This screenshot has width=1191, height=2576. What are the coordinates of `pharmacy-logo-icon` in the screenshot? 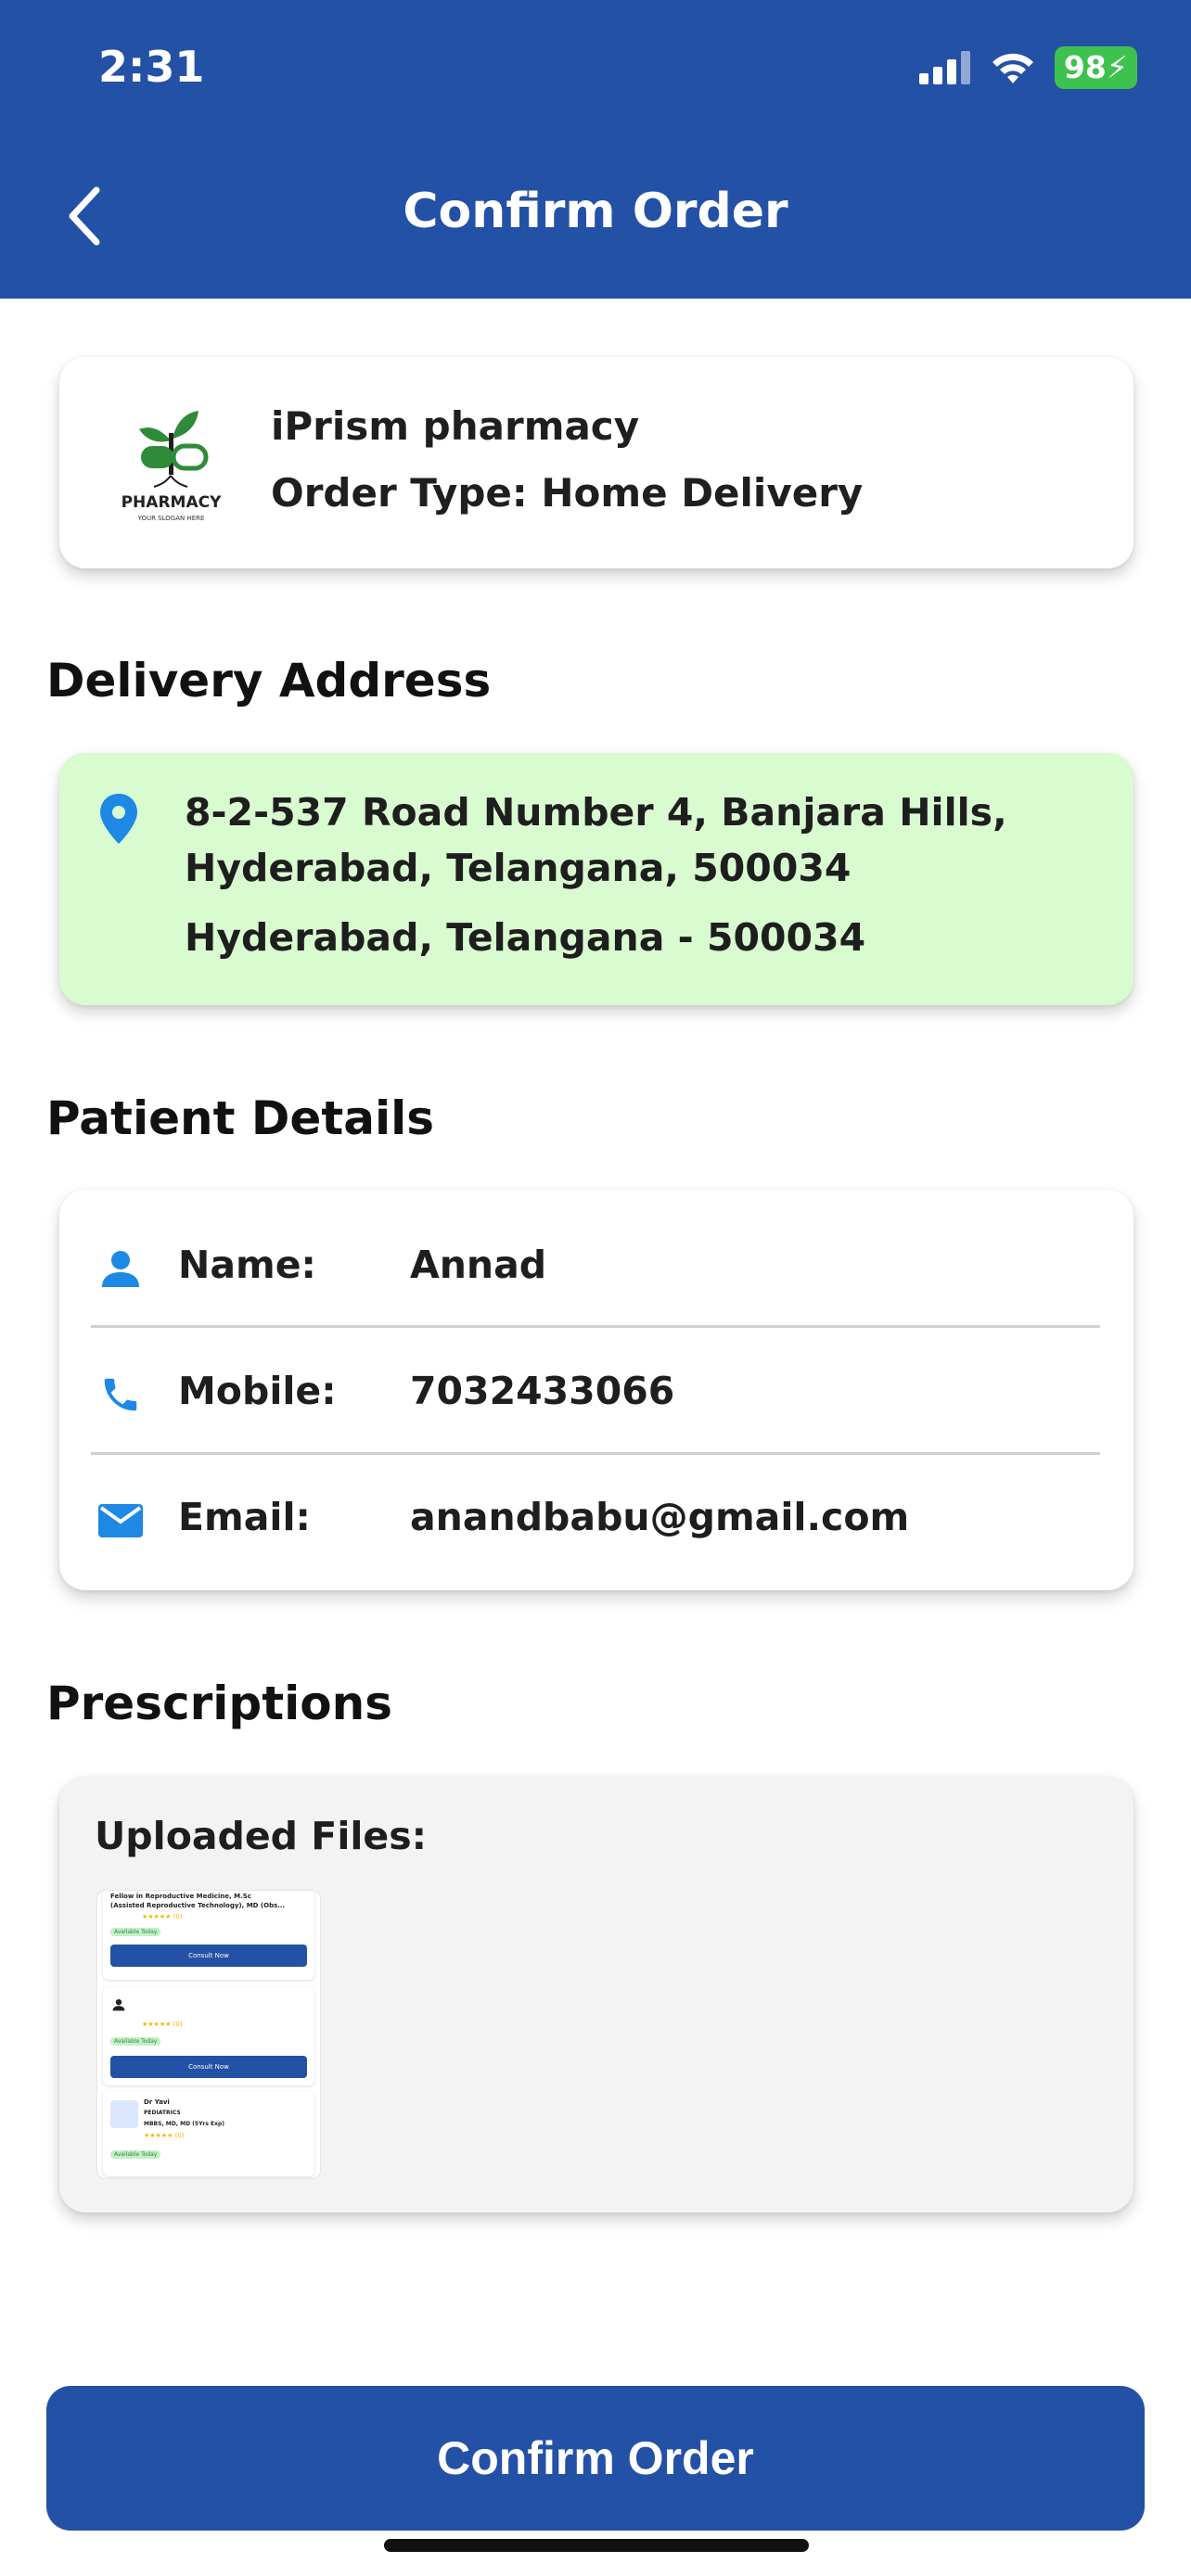 It's located at (174, 450).